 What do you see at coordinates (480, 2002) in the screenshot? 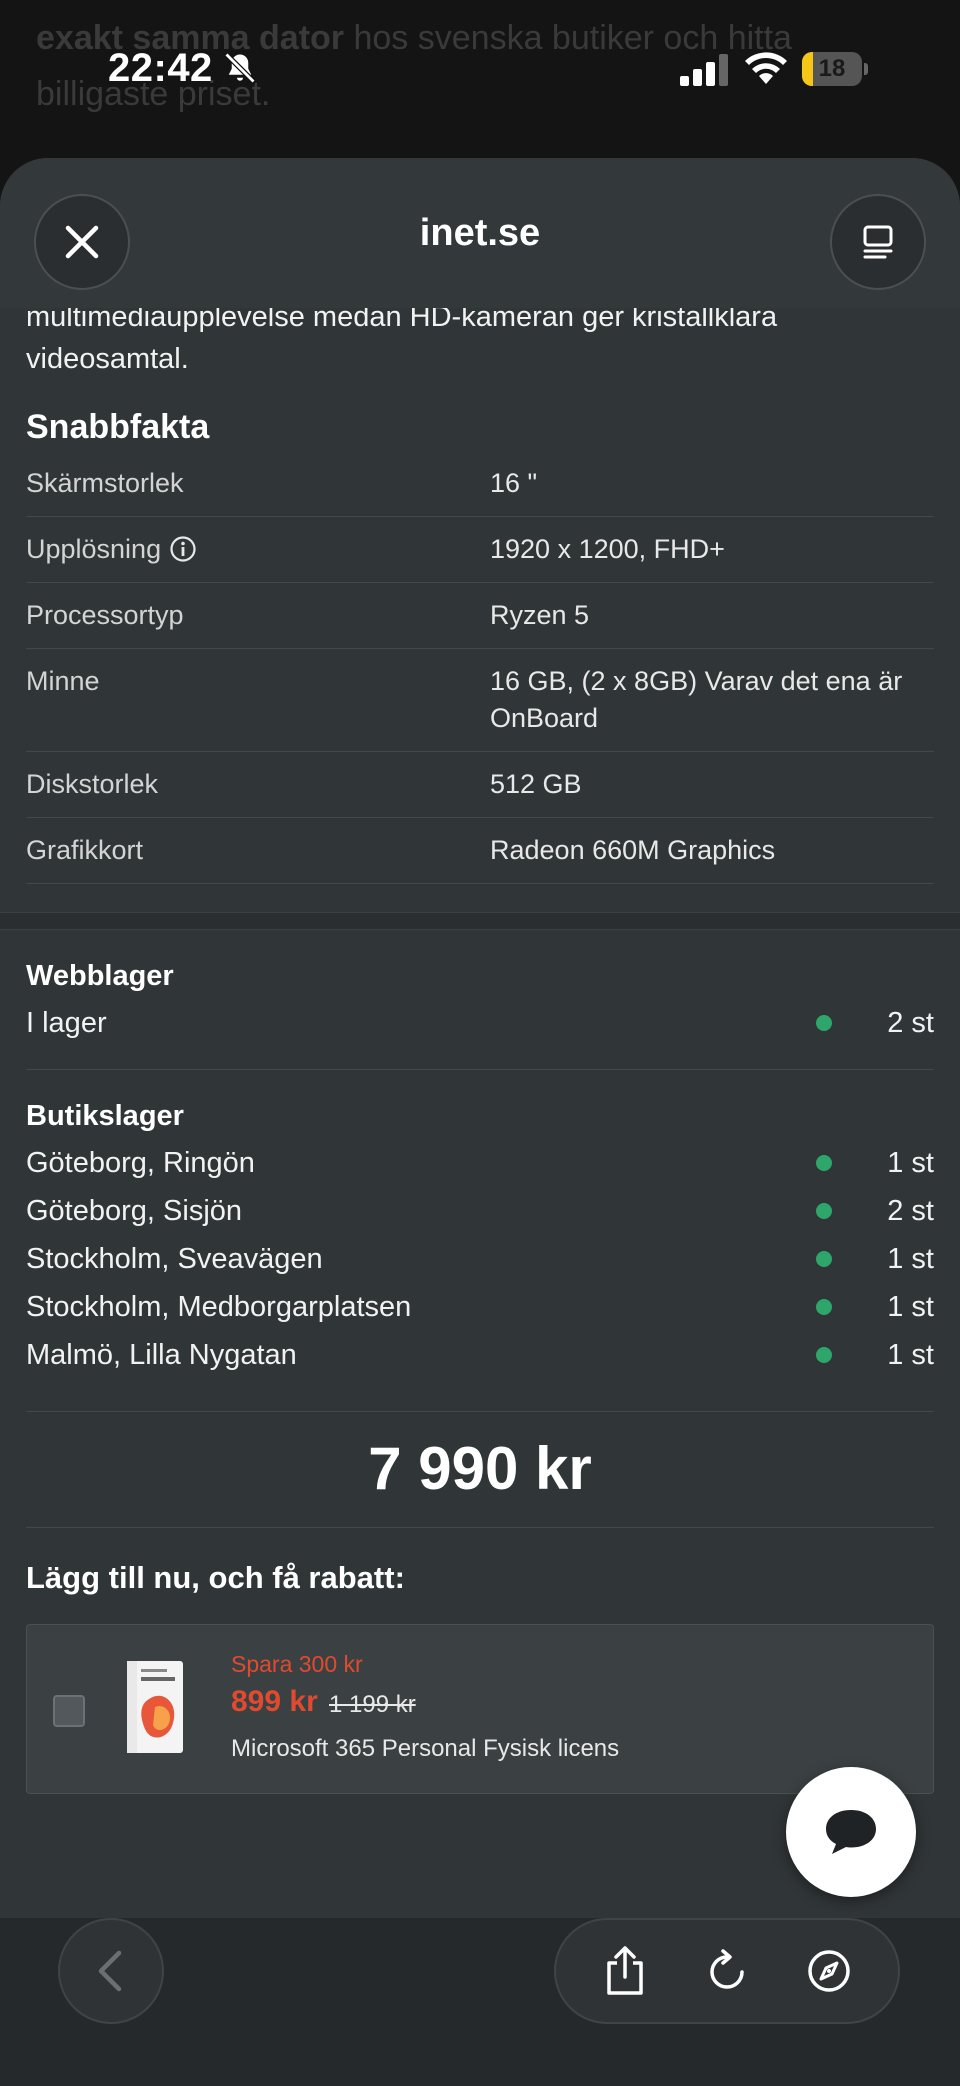
I see `browser-toolbar` at bounding box center [480, 2002].